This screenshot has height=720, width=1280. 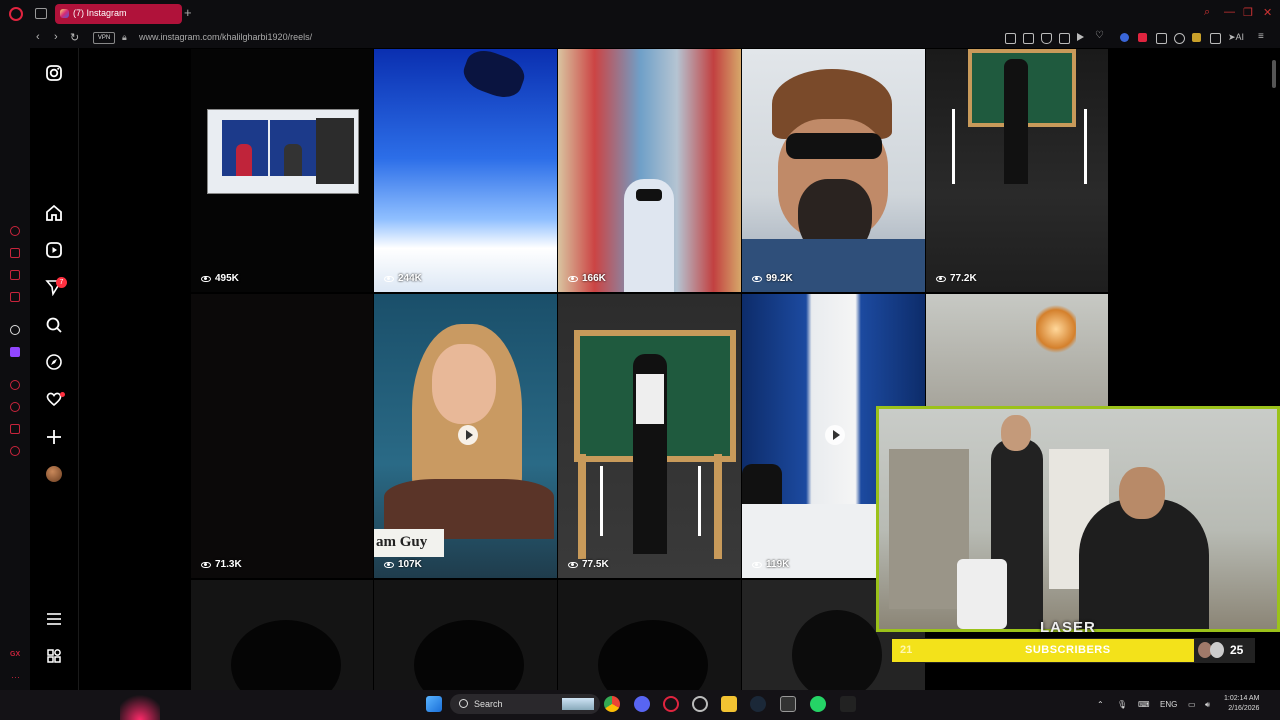 What do you see at coordinates (1248, 12) in the screenshot?
I see `maximize-button: ❐` at bounding box center [1248, 12].